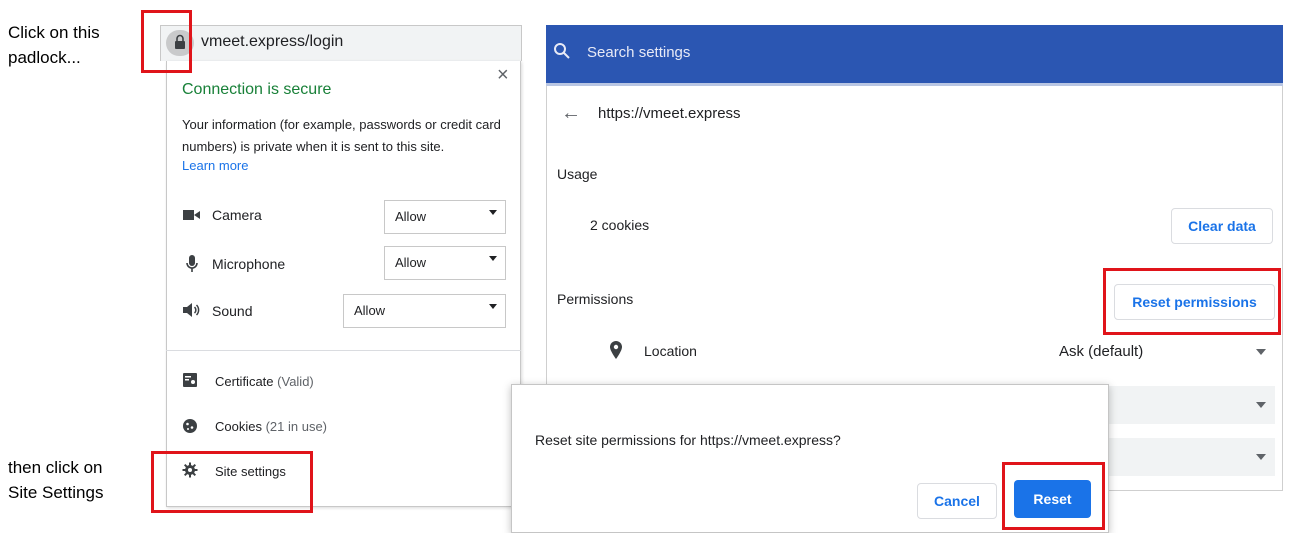 This screenshot has width=1298, height=533. Describe the element at coordinates (503, 75) in the screenshot. I see `close-icon: ×` at that location.